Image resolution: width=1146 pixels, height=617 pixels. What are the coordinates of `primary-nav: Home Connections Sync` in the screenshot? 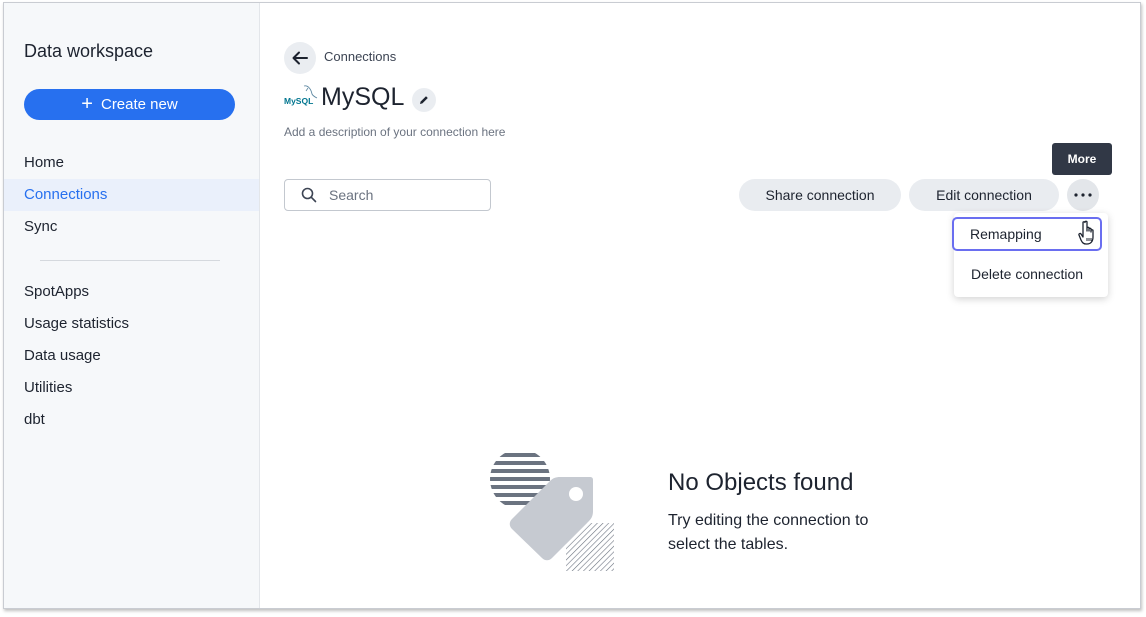 It's located at (131, 195).